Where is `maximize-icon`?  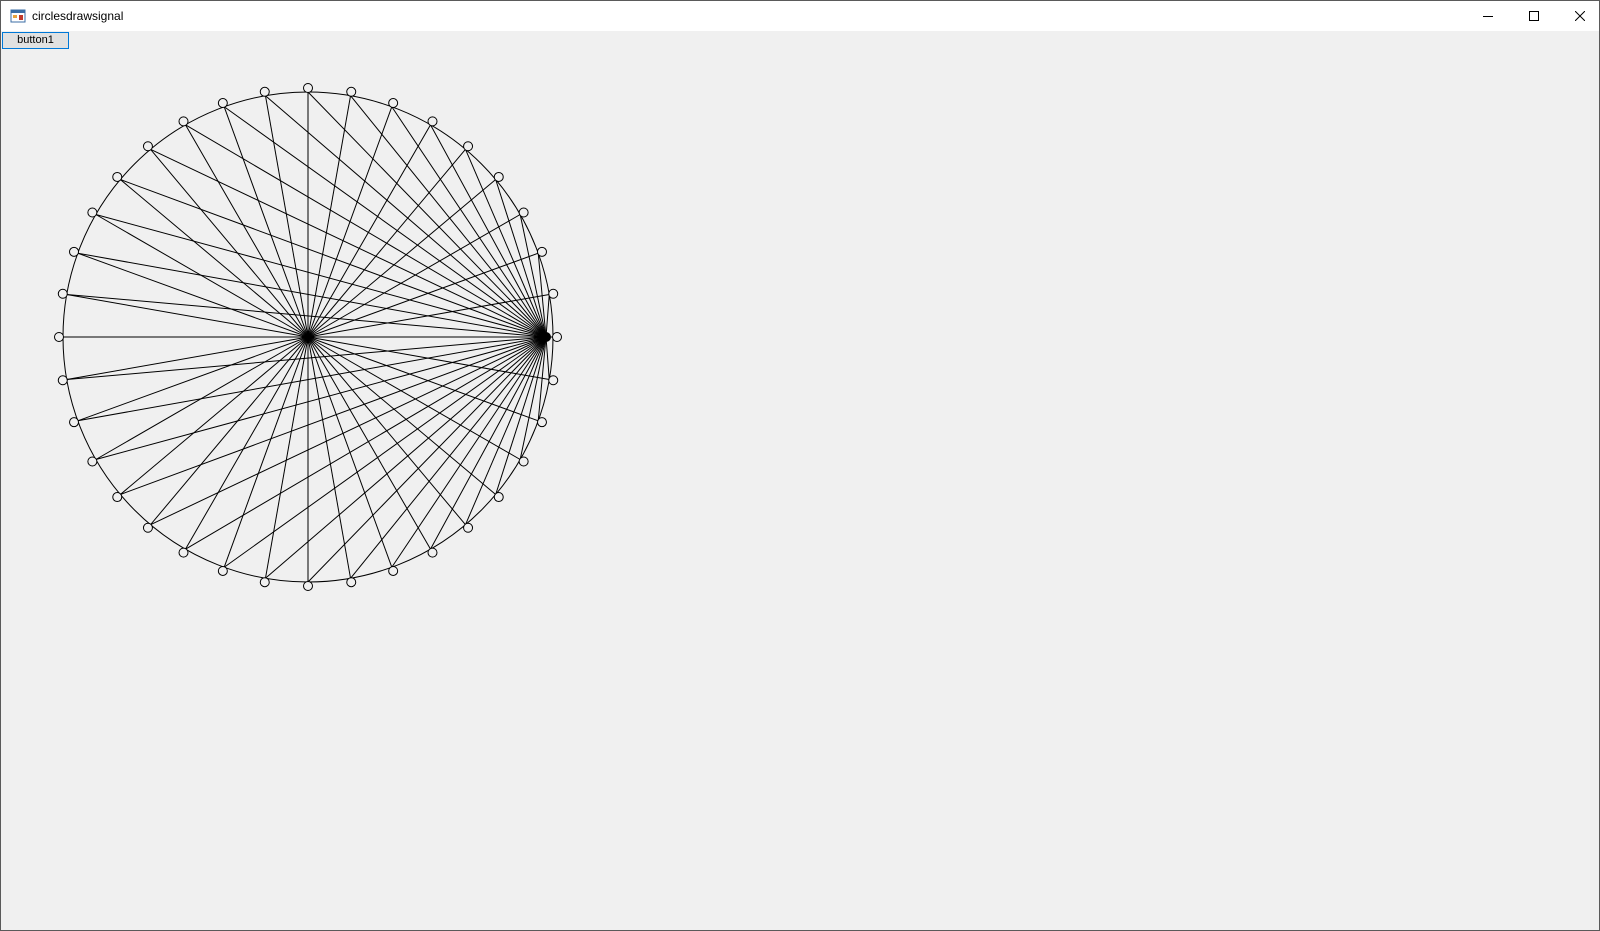 maximize-icon is located at coordinates (1534, 16).